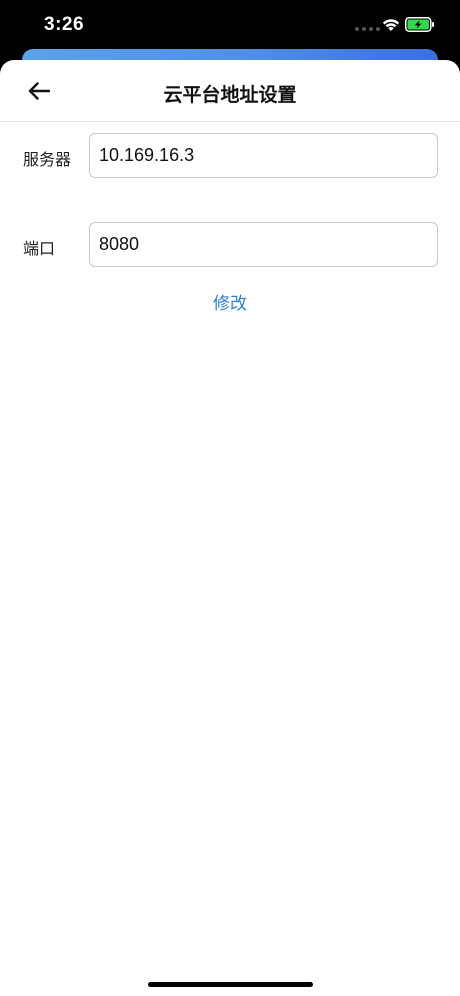 The width and height of the screenshot is (460, 996). I want to click on modify-button: 修改, so click(230, 301).